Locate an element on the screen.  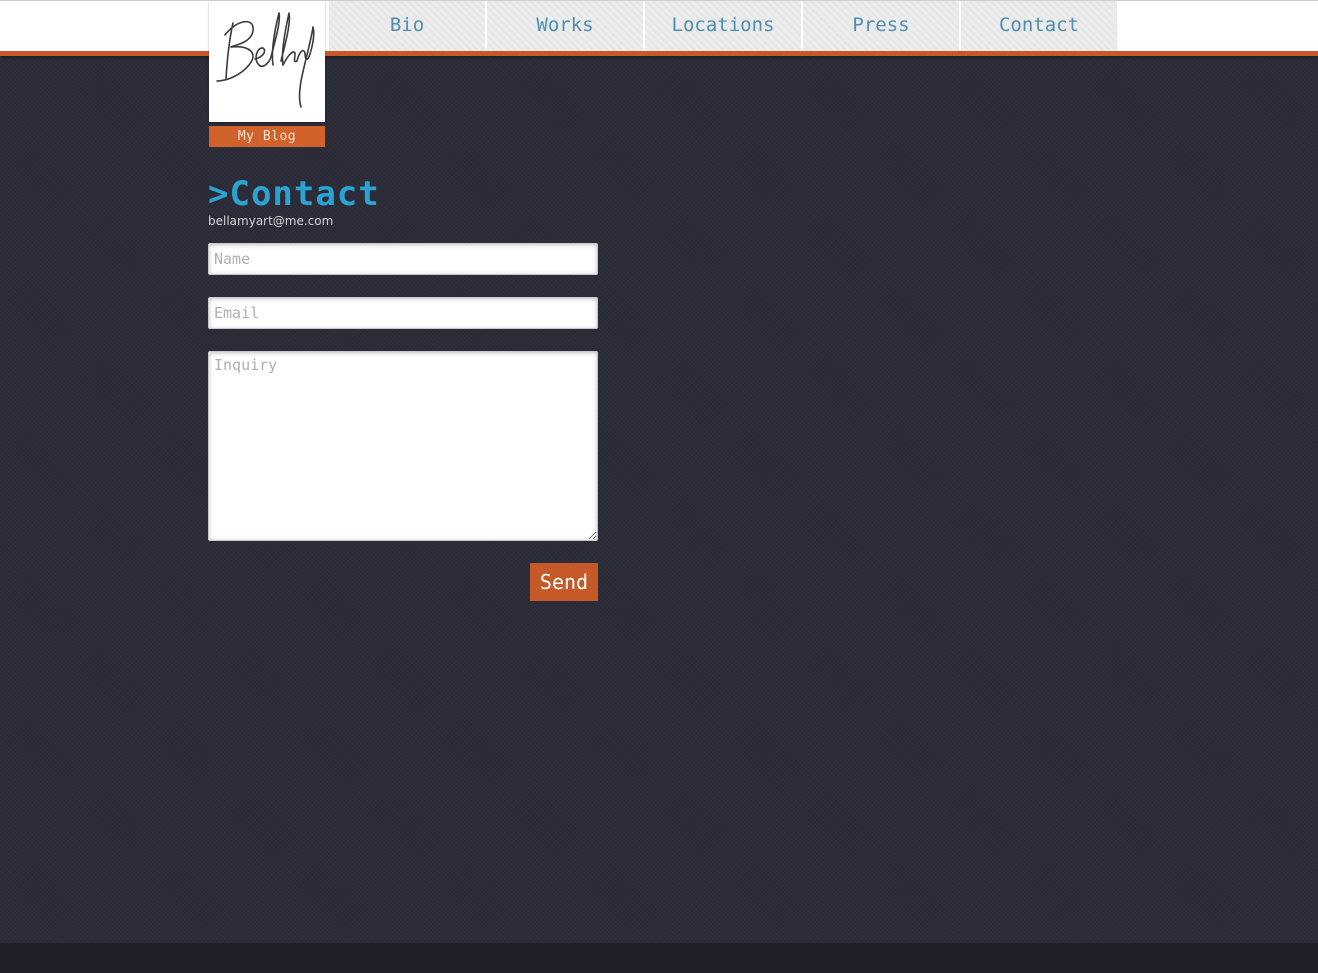
nav-item-press: Press is located at coordinates (881, 26).